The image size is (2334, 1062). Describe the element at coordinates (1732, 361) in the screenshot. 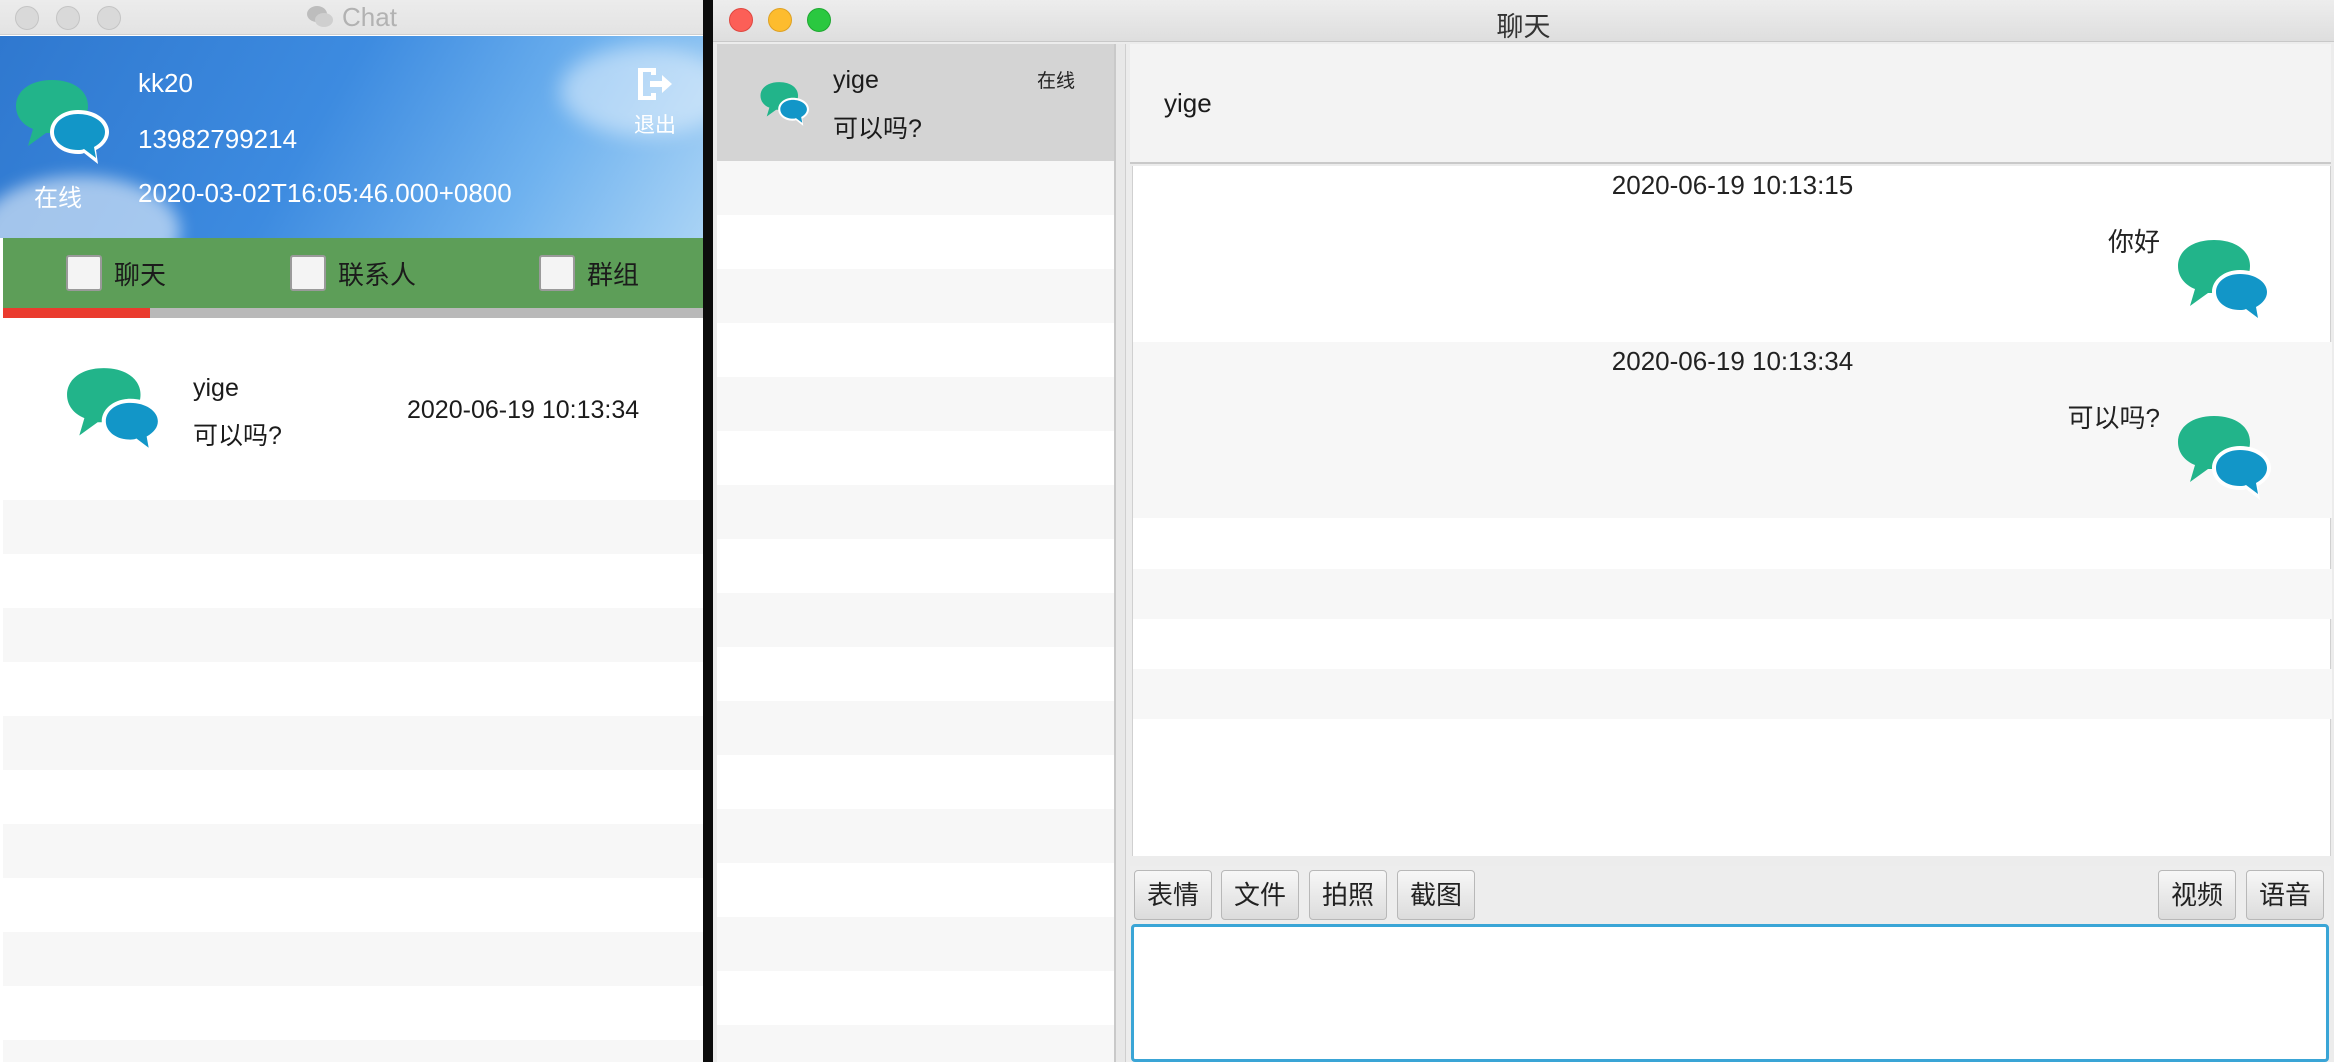

I see `message-timestamp: 2020-06-19 10:13:34` at that location.